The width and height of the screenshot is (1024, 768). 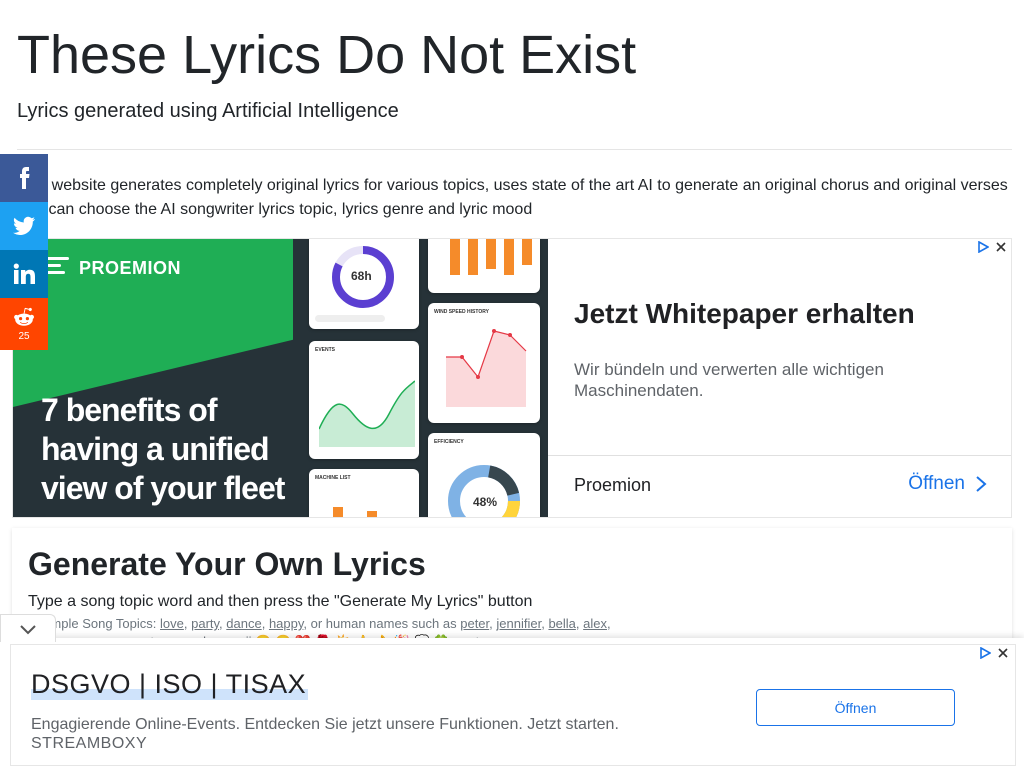 What do you see at coordinates (561, 623) in the screenshot?
I see `name-link-bella: bella` at bounding box center [561, 623].